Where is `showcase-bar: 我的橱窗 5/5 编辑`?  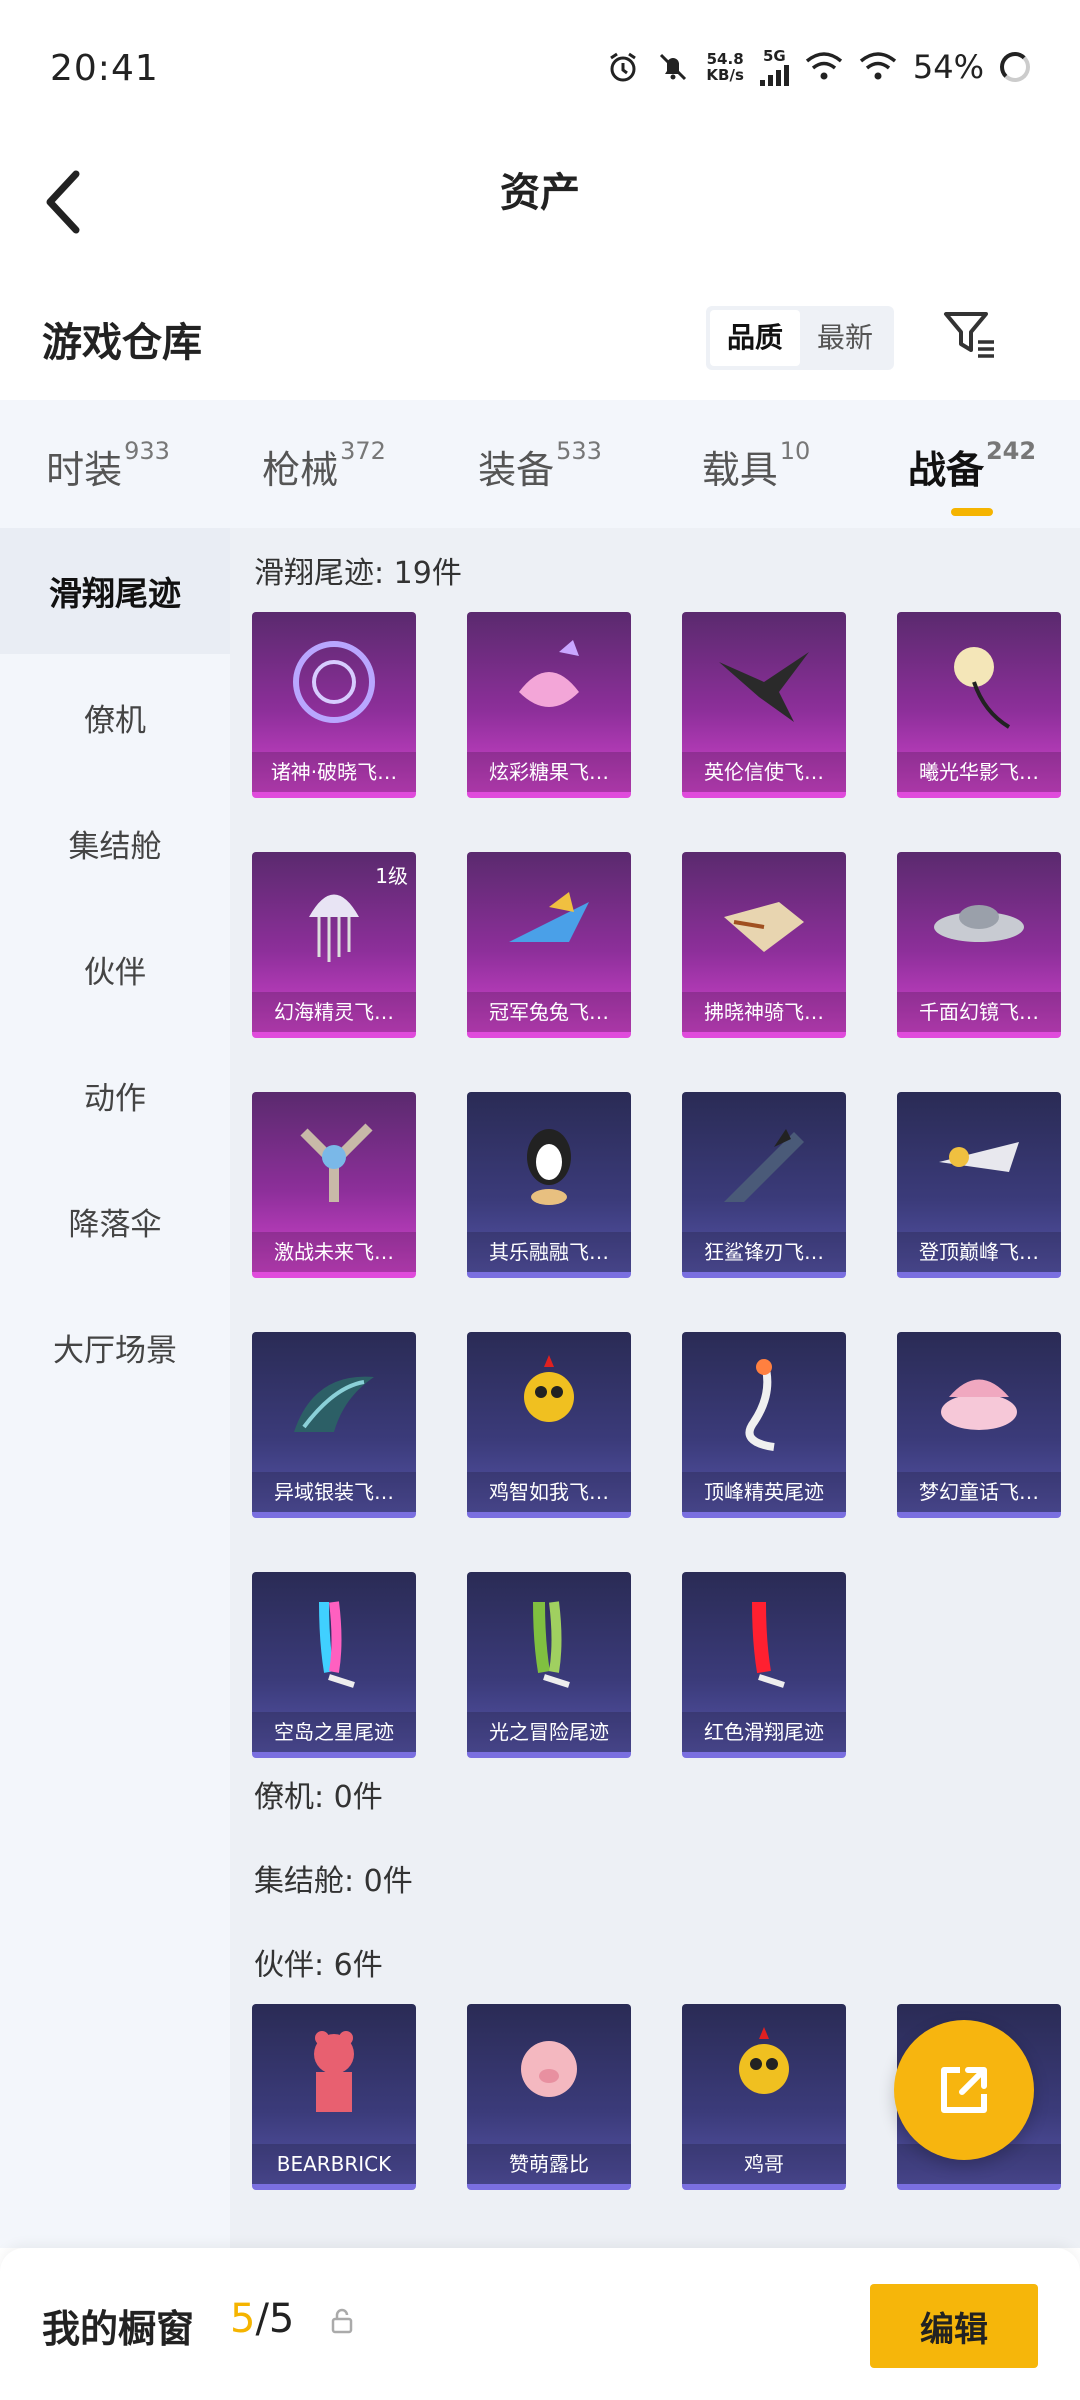
showcase-bar: 我的橱窗 5/5 编辑 is located at coordinates (540, 2324).